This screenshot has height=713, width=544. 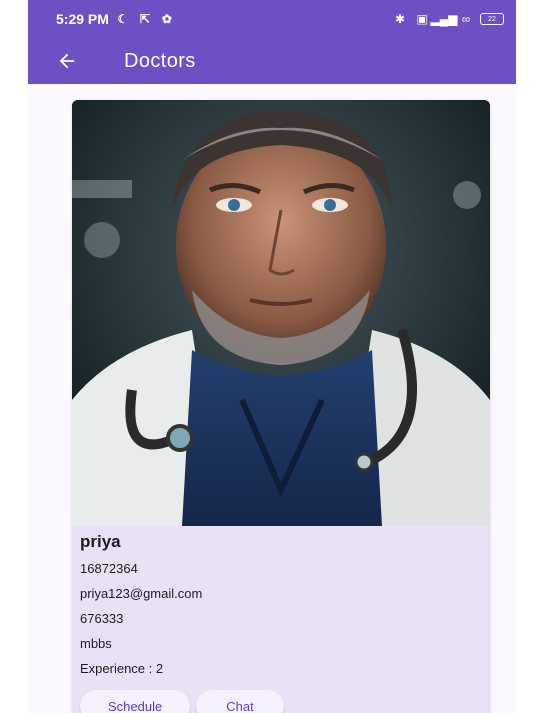 I want to click on doctor-experience: Experience : 2, so click(x=122, y=668).